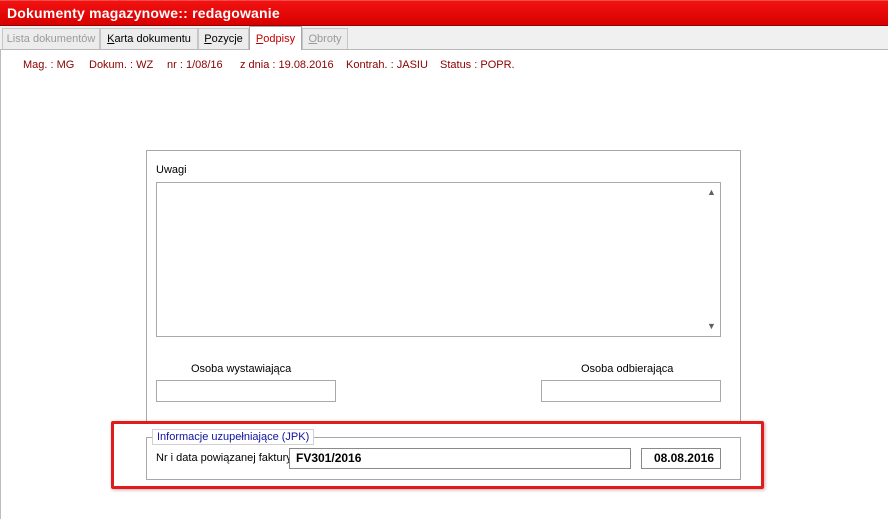  What do you see at coordinates (313, 39) in the screenshot?
I see `tab-mnemonic: O` at bounding box center [313, 39].